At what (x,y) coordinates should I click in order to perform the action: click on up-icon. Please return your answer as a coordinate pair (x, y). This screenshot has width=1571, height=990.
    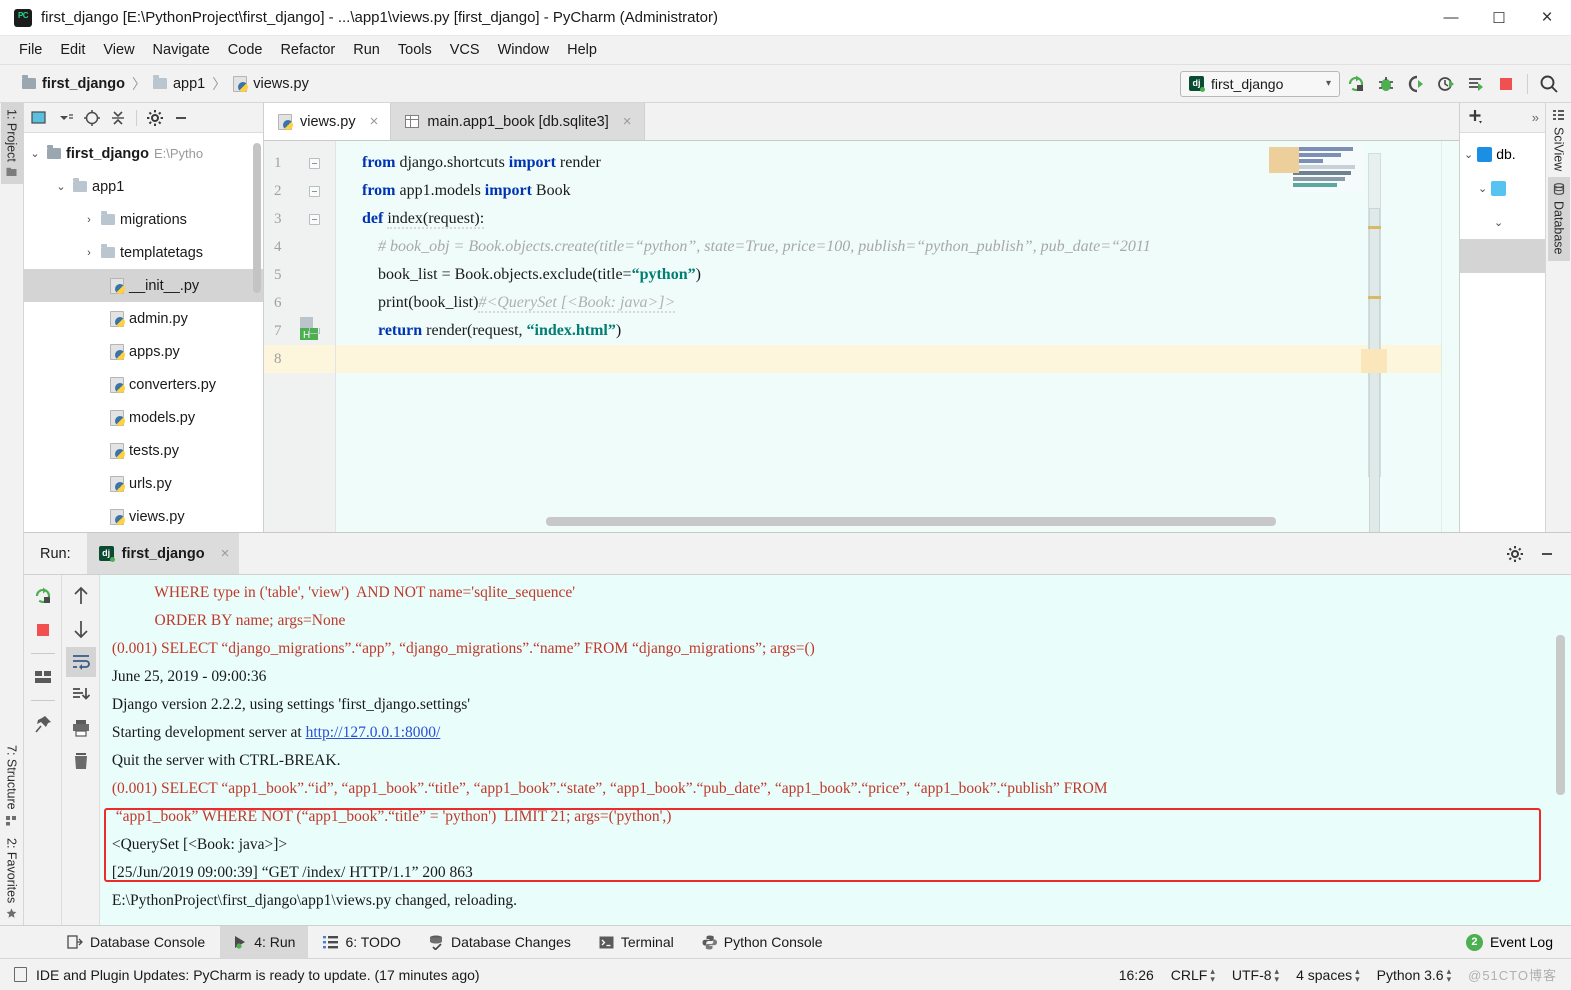
    Looking at the image, I should click on (81, 596).